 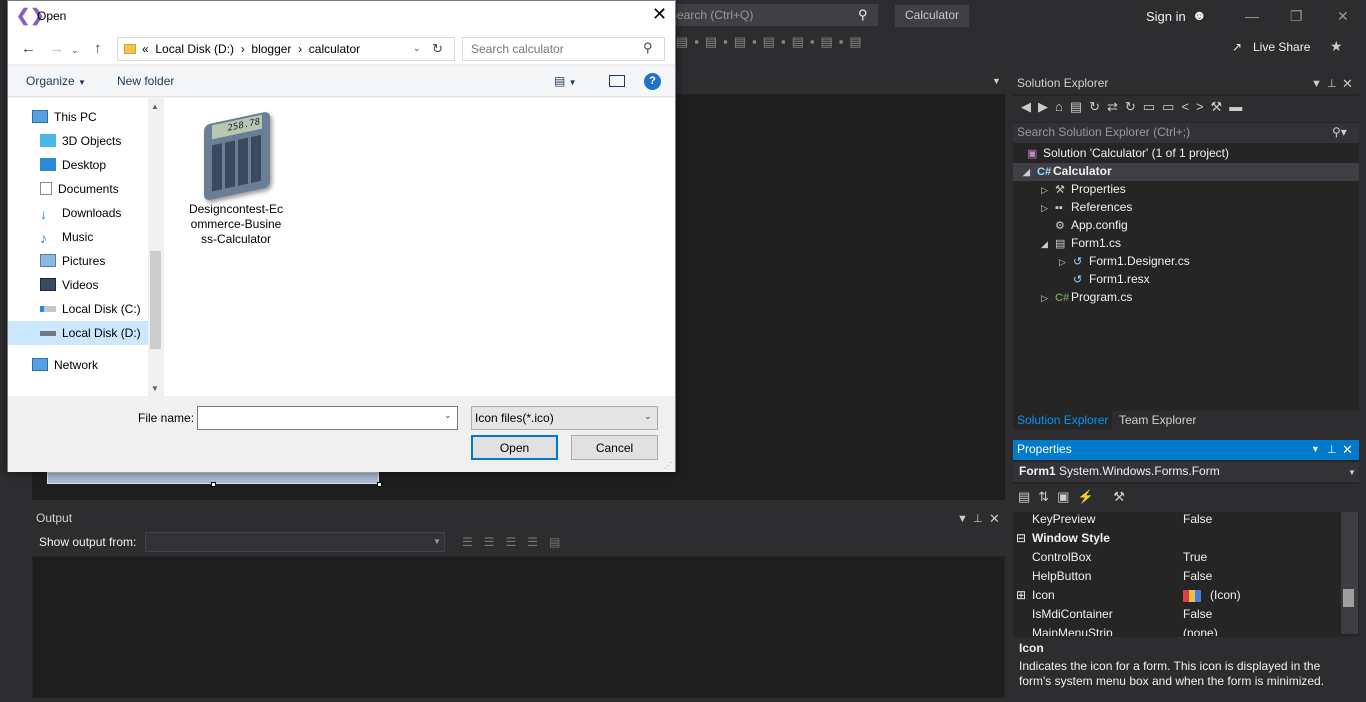 I want to click on forward-arrow-icon: →, so click(x=56, y=48).